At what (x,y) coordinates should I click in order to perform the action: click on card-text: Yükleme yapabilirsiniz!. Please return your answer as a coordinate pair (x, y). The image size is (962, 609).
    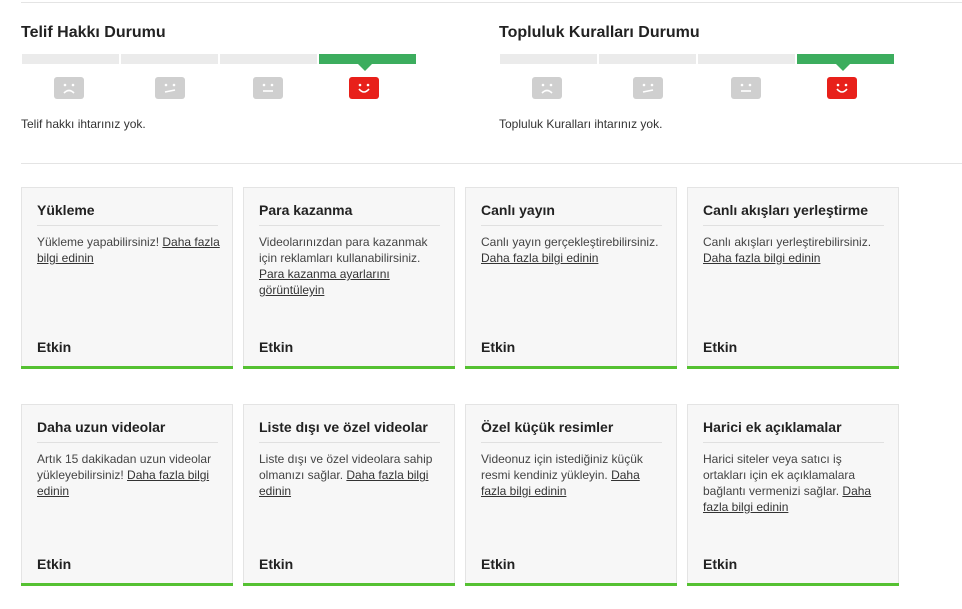
    Looking at the image, I should click on (100, 242).